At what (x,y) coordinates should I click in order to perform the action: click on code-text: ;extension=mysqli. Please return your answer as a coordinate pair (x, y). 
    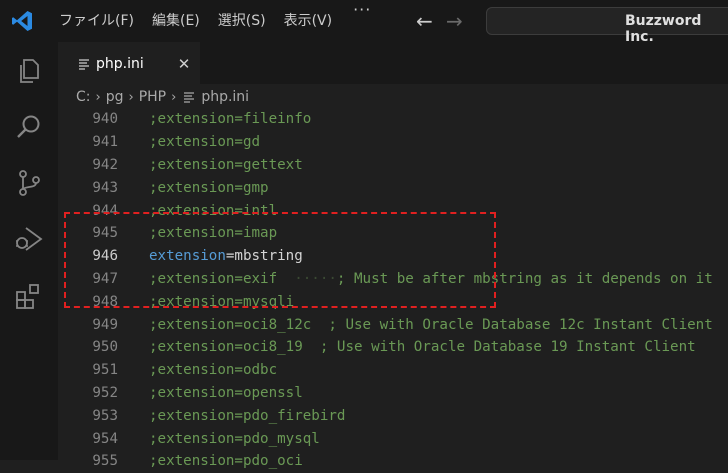
    Looking at the image, I should click on (222, 301).